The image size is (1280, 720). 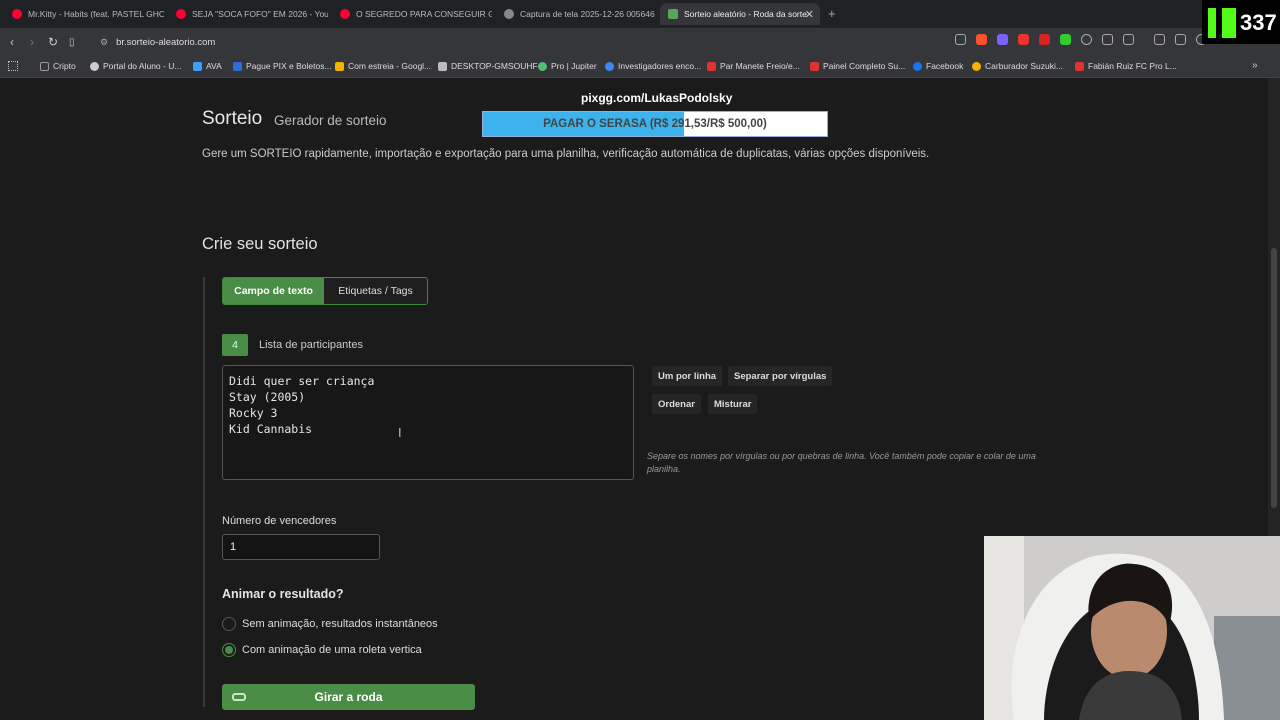 What do you see at coordinates (235, 345) in the screenshot?
I see `participant-count-badge: 4` at bounding box center [235, 345].